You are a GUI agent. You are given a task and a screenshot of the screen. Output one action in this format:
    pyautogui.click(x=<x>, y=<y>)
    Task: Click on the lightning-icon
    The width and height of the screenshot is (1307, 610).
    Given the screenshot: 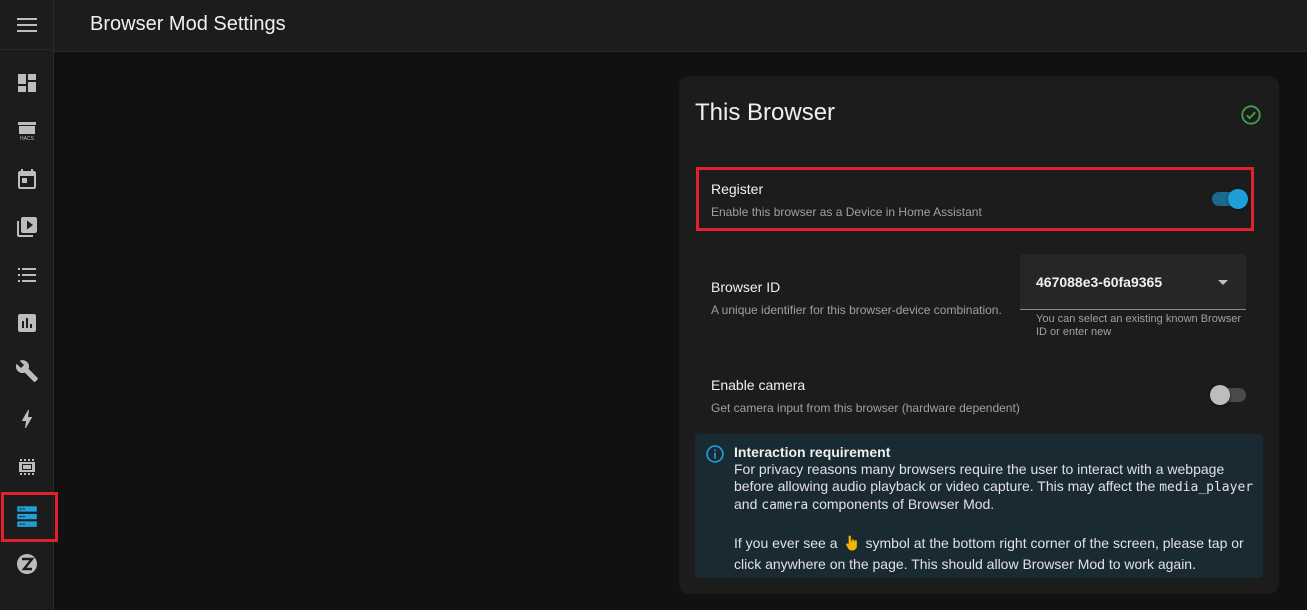 What is the action you would take?
    pyautogui.click(x=26, y=419)
    